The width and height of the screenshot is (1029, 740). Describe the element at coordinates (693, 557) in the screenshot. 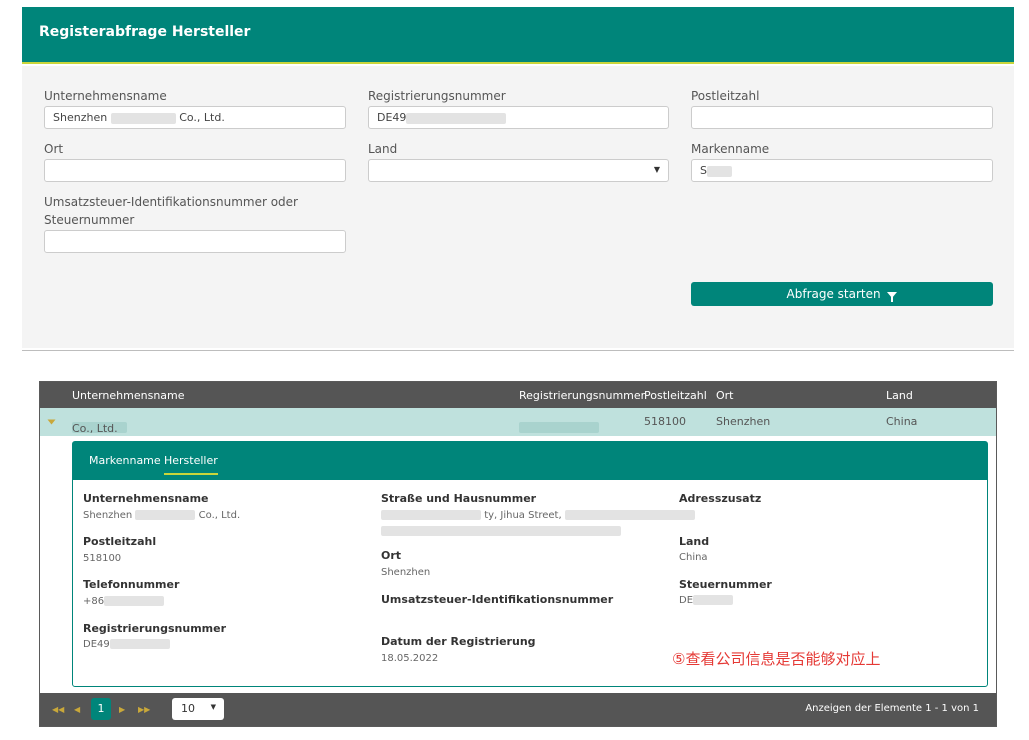

I see `detail-country-value: China` at that location.